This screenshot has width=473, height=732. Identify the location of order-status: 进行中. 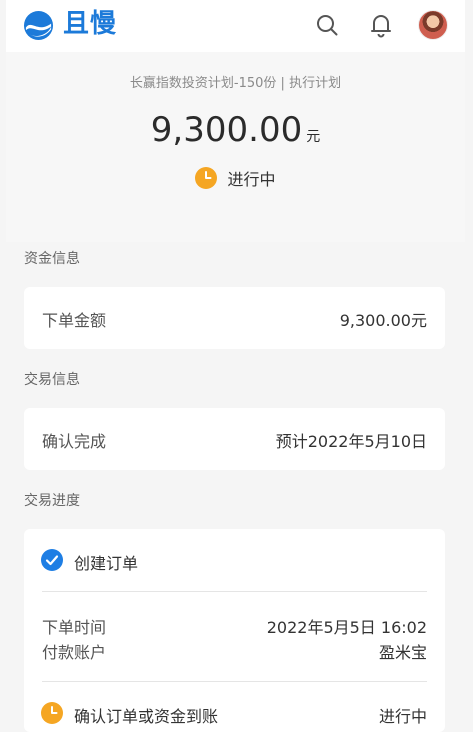
(235, 178).